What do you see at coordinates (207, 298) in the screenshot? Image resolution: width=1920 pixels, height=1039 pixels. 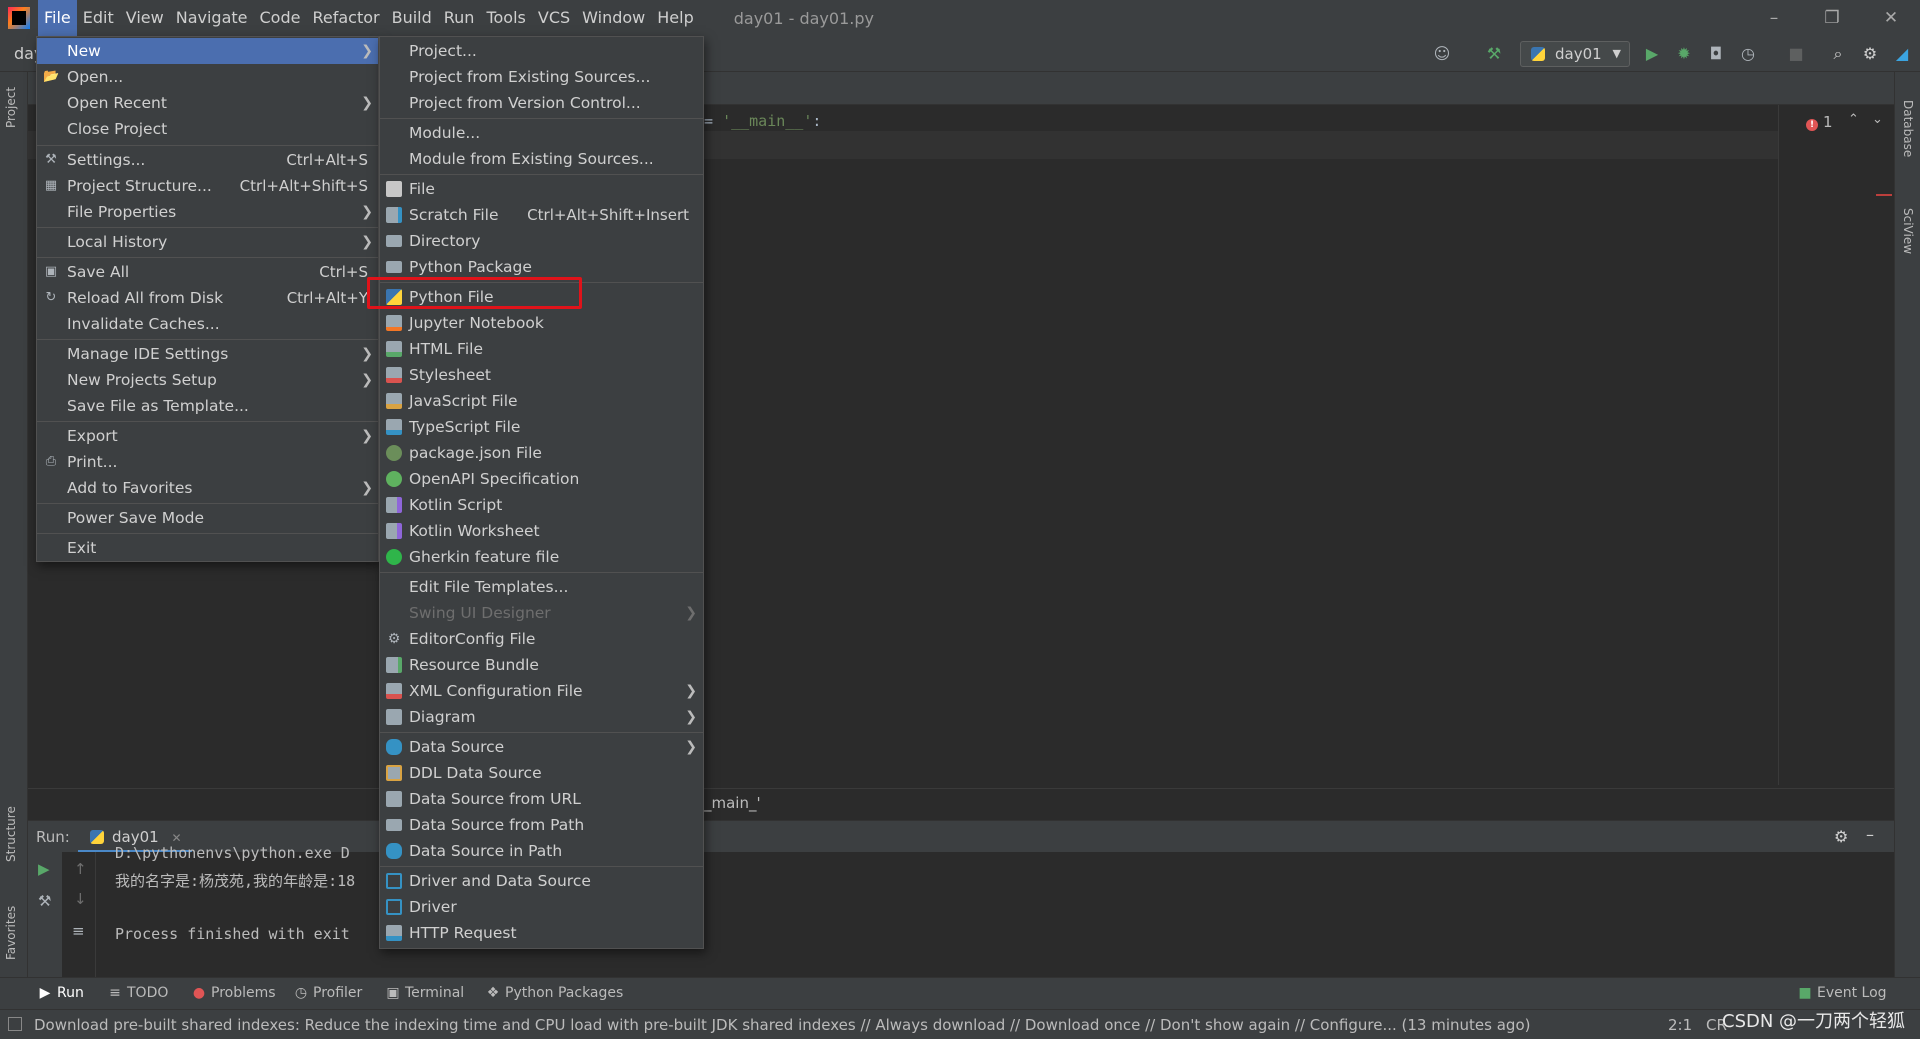 I see `file-menu-reload: ↻ Reload All from Disk Ctrl+Alt+Y` at bounding box center [207, 298].